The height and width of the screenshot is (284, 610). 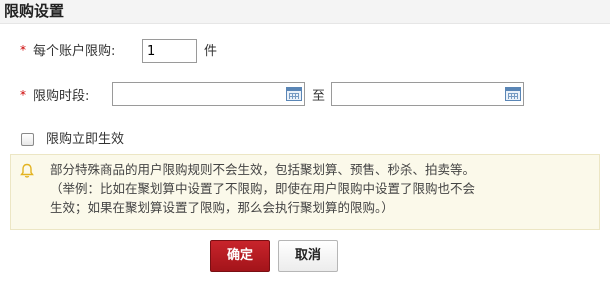 I want to click on period-end-input, so click(x=427, y=94).